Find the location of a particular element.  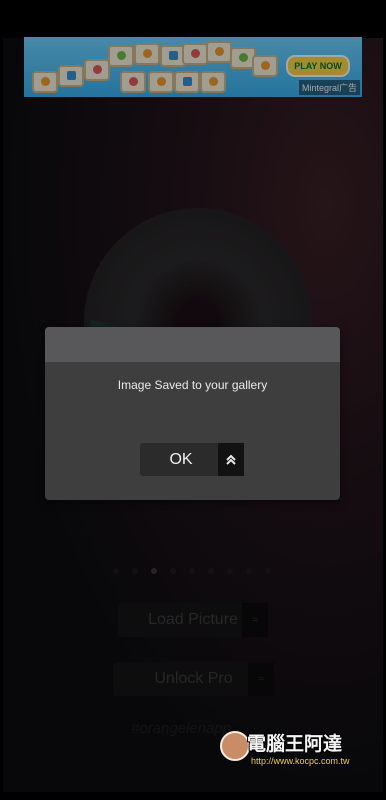

dialog-header-bar is located at coordinates (192, 344).